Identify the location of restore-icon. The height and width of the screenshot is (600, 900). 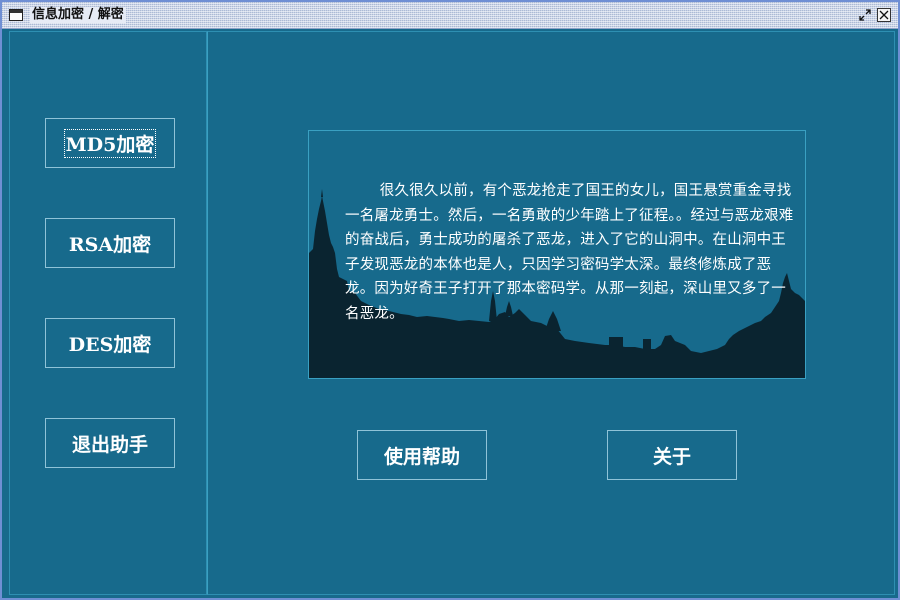
(865, 15).